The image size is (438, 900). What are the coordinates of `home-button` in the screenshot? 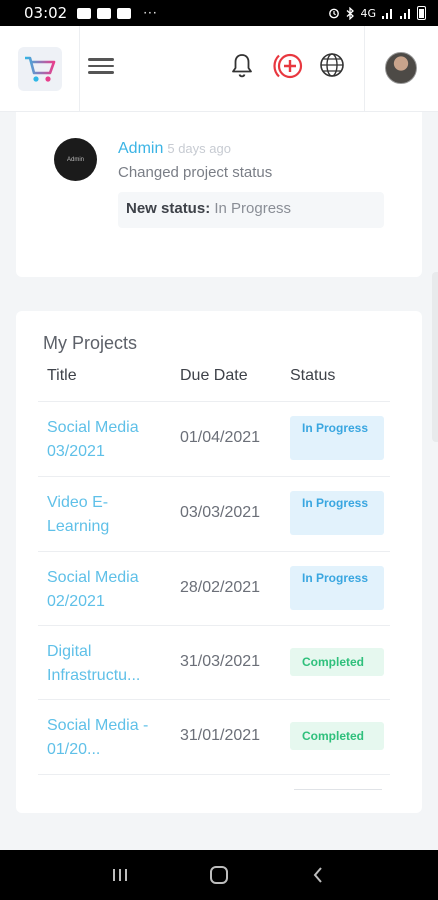 It's located at (219, 875).